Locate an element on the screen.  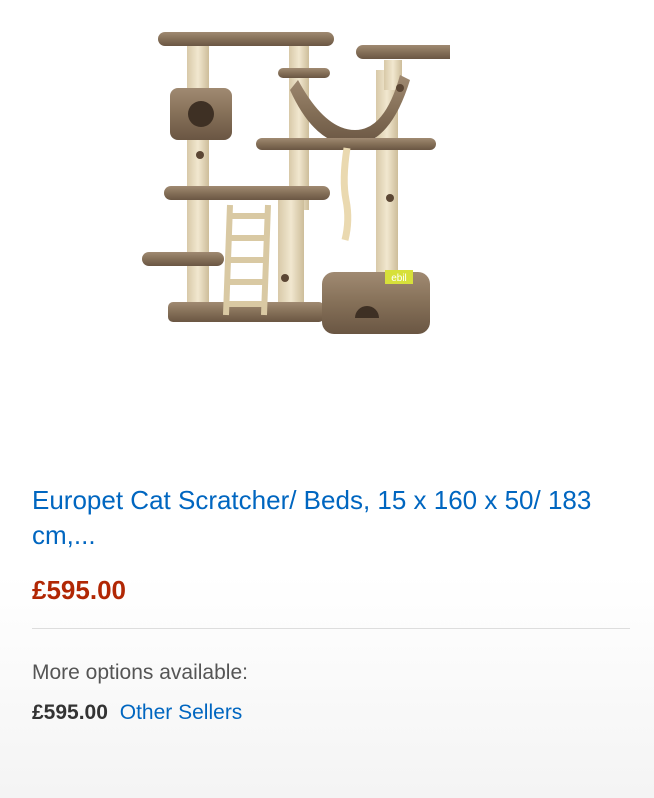
rope is located at coordinates (346, 194).